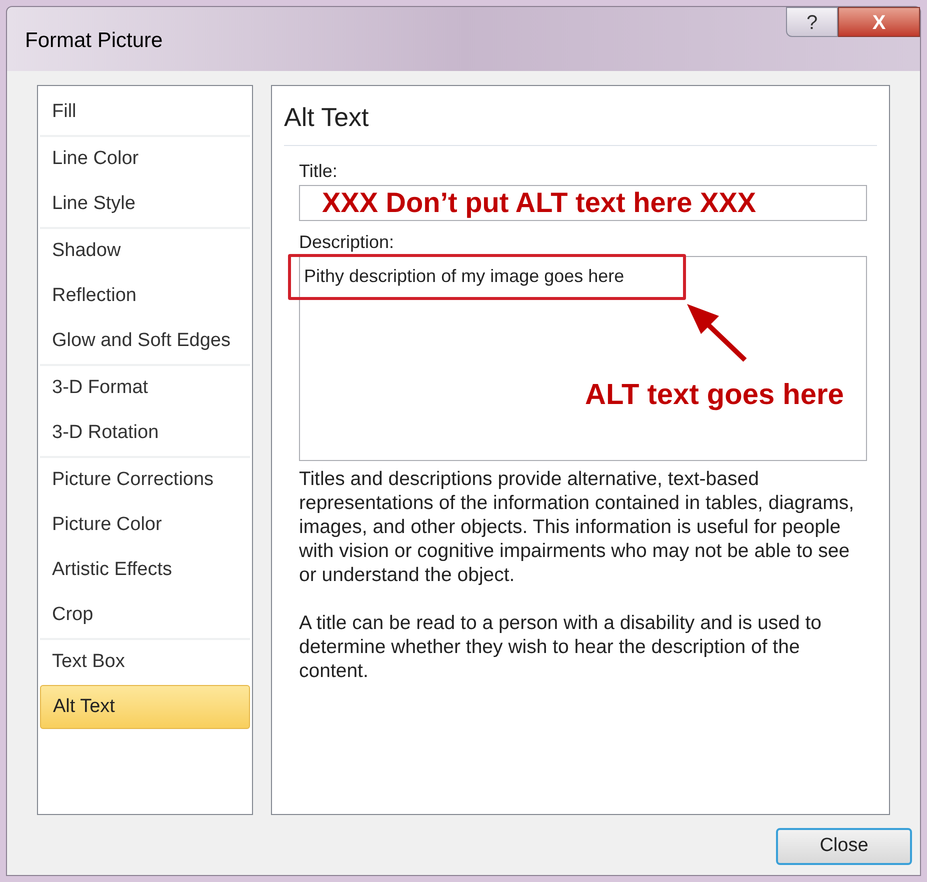 The image size is (927, 882). Describe the element at coordinates (580, 122) in the screenshot. I see `panel-heading: Alt Text` at that location.